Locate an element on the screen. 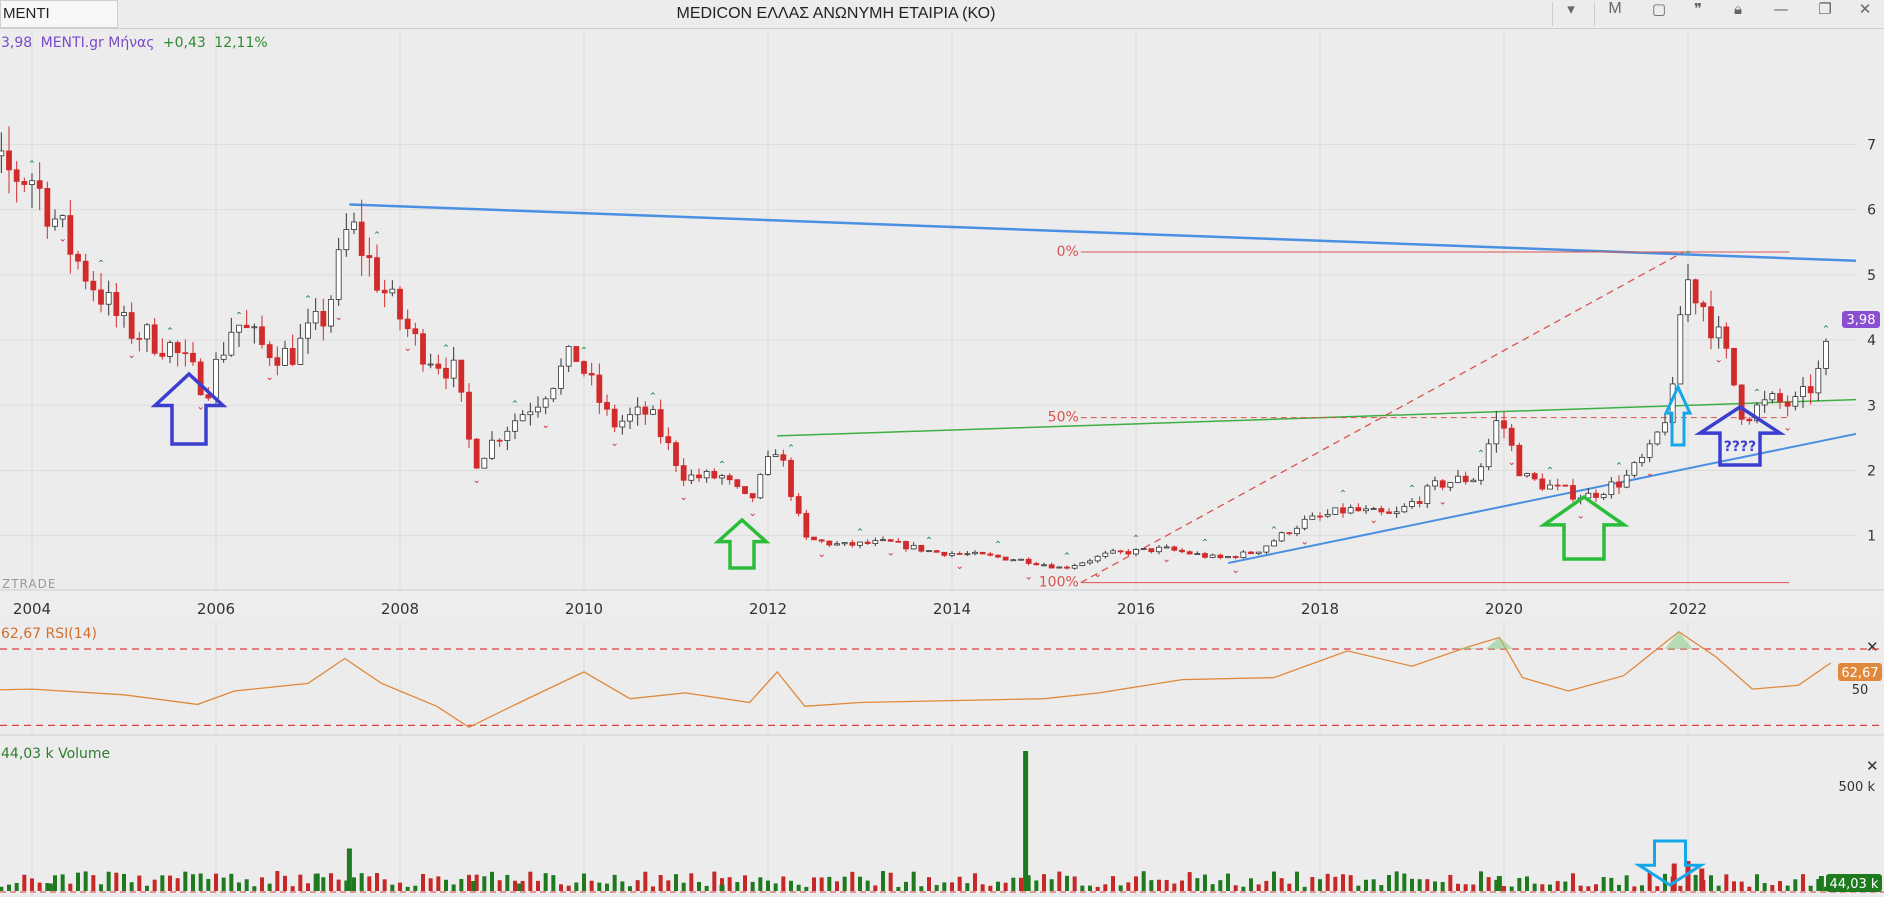  minimize-icon: — is located at coordinates (1781, 14).